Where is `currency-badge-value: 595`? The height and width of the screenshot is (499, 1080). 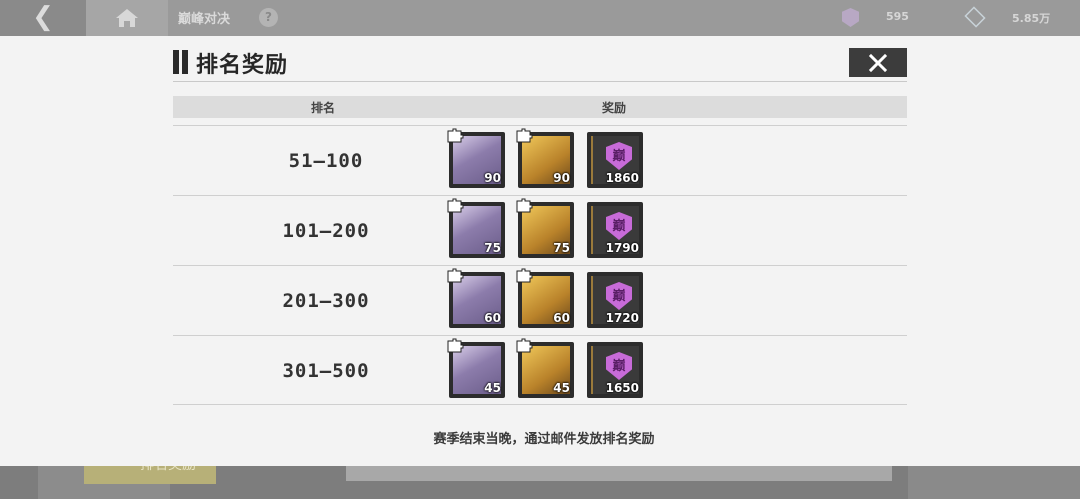
currency-badge-value: 595 is located at coordinates (897, 16).